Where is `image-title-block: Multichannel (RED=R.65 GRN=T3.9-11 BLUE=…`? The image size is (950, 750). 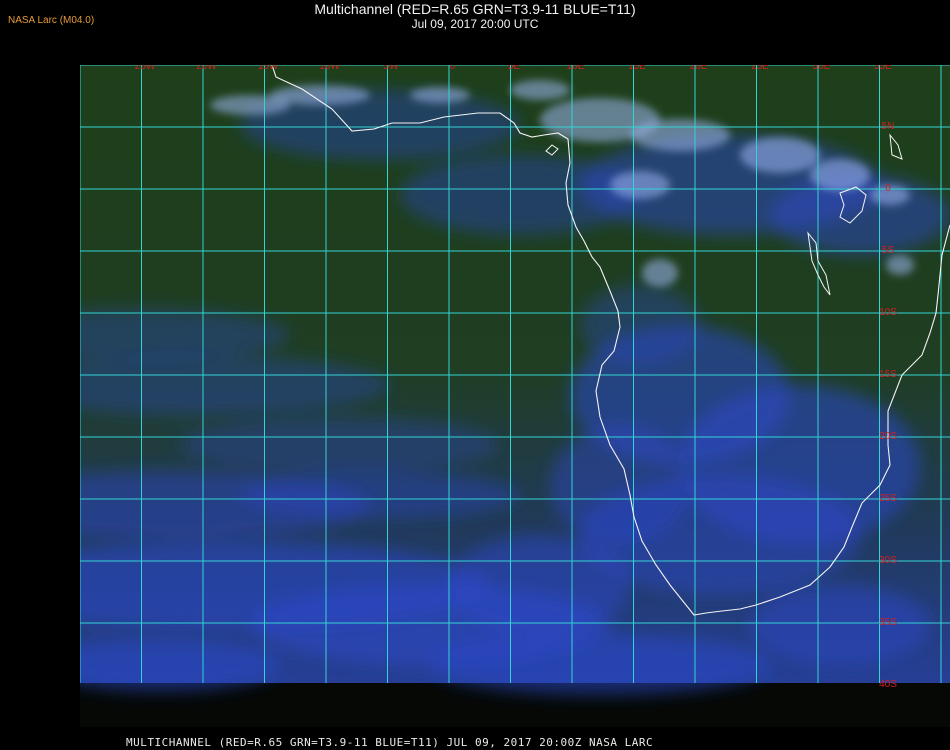
image-title-block: Multichannel (RED=R.65 GRN=T3.9-11 BLUE=… is located at coordinates (475, 17).